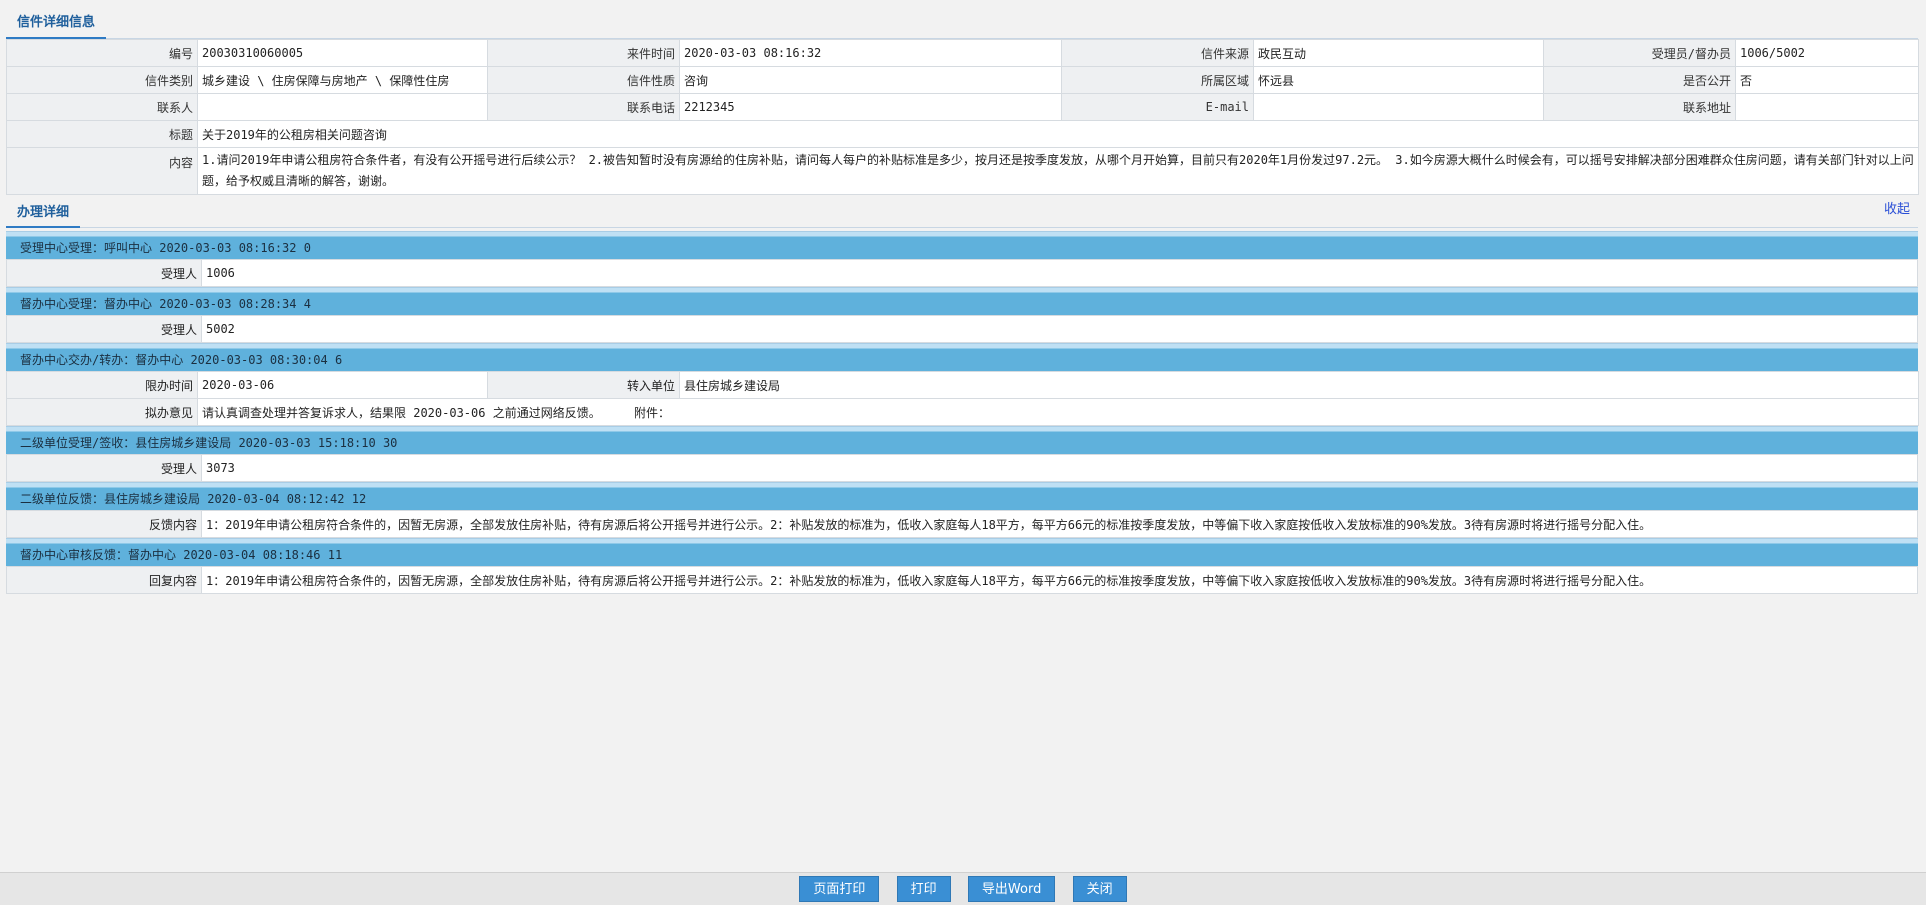 This screenshot has width=1926, height=905. What do you see at coordinates (1059, 273) in the screenshot?
I see `step-handler: 1006` at bounding box center [1059, 273].